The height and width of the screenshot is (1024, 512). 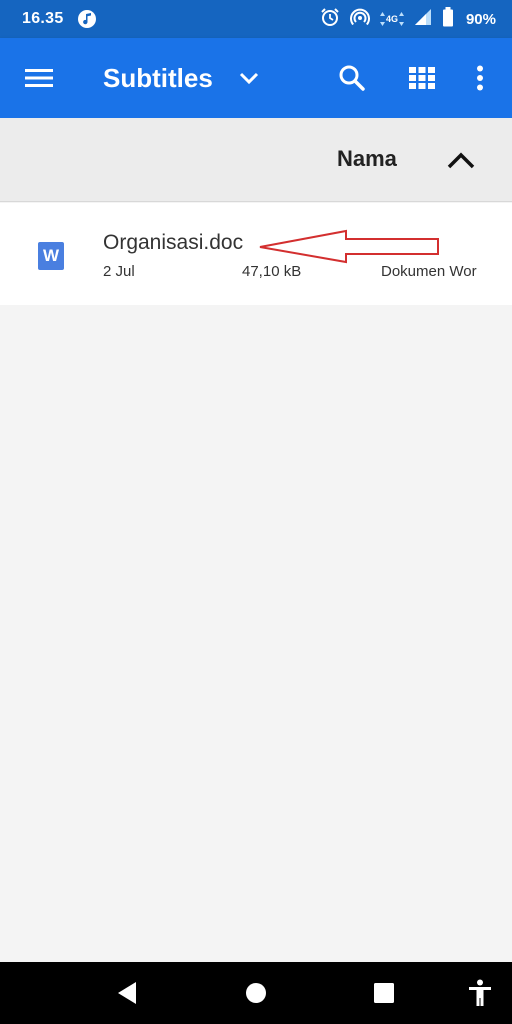 I want to click on back-icon, so click(x=127, y=993).